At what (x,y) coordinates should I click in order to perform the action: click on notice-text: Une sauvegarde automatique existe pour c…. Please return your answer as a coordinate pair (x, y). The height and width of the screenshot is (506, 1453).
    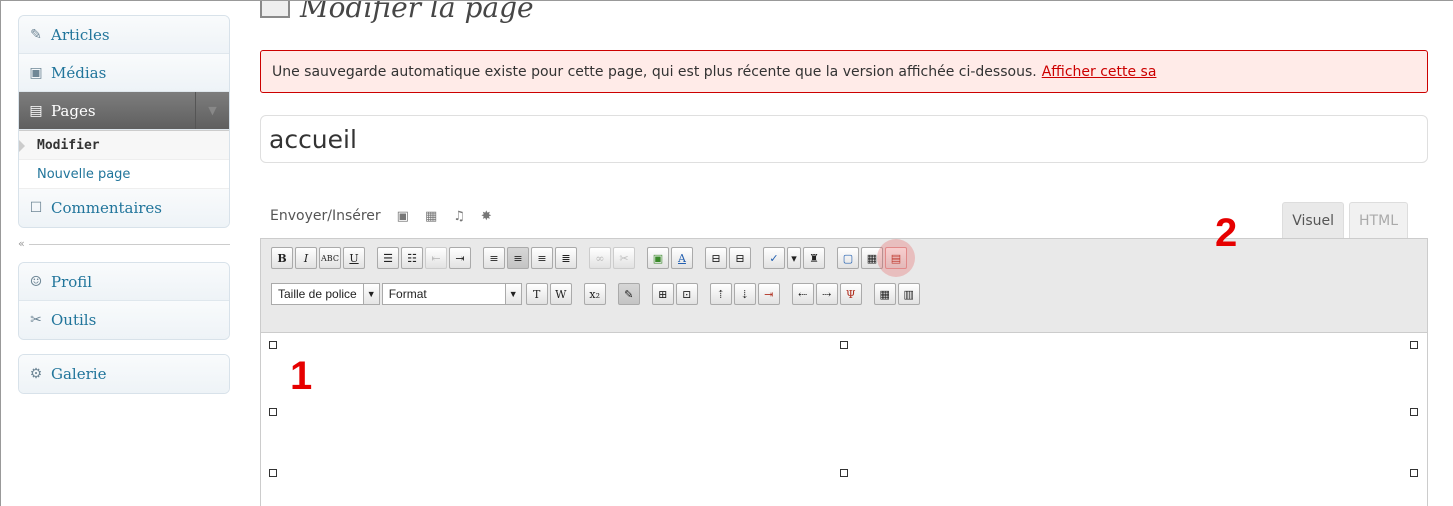
    Looking at the image, I should click on (654, 71).